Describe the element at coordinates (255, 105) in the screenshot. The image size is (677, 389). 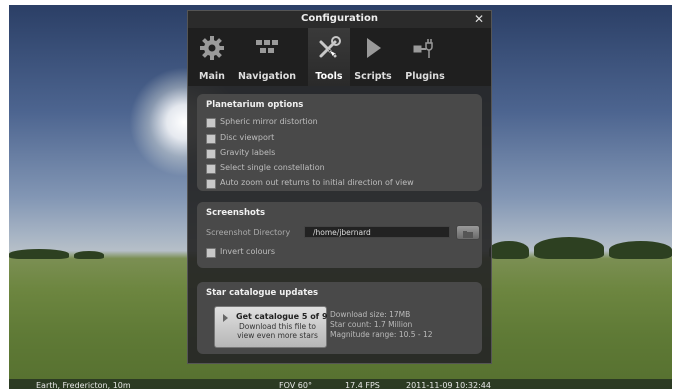
I see `planetarium-options-title: Planetarium options` at that location.